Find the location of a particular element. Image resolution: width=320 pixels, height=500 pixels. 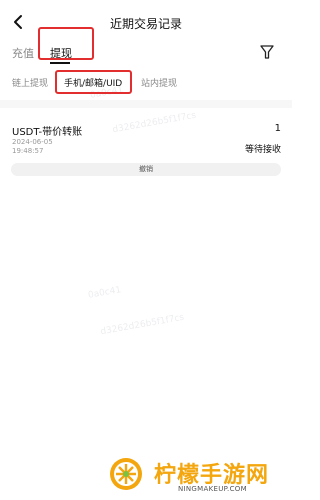

record-date: 2024-06-05 is located at coordinates (32, 142).